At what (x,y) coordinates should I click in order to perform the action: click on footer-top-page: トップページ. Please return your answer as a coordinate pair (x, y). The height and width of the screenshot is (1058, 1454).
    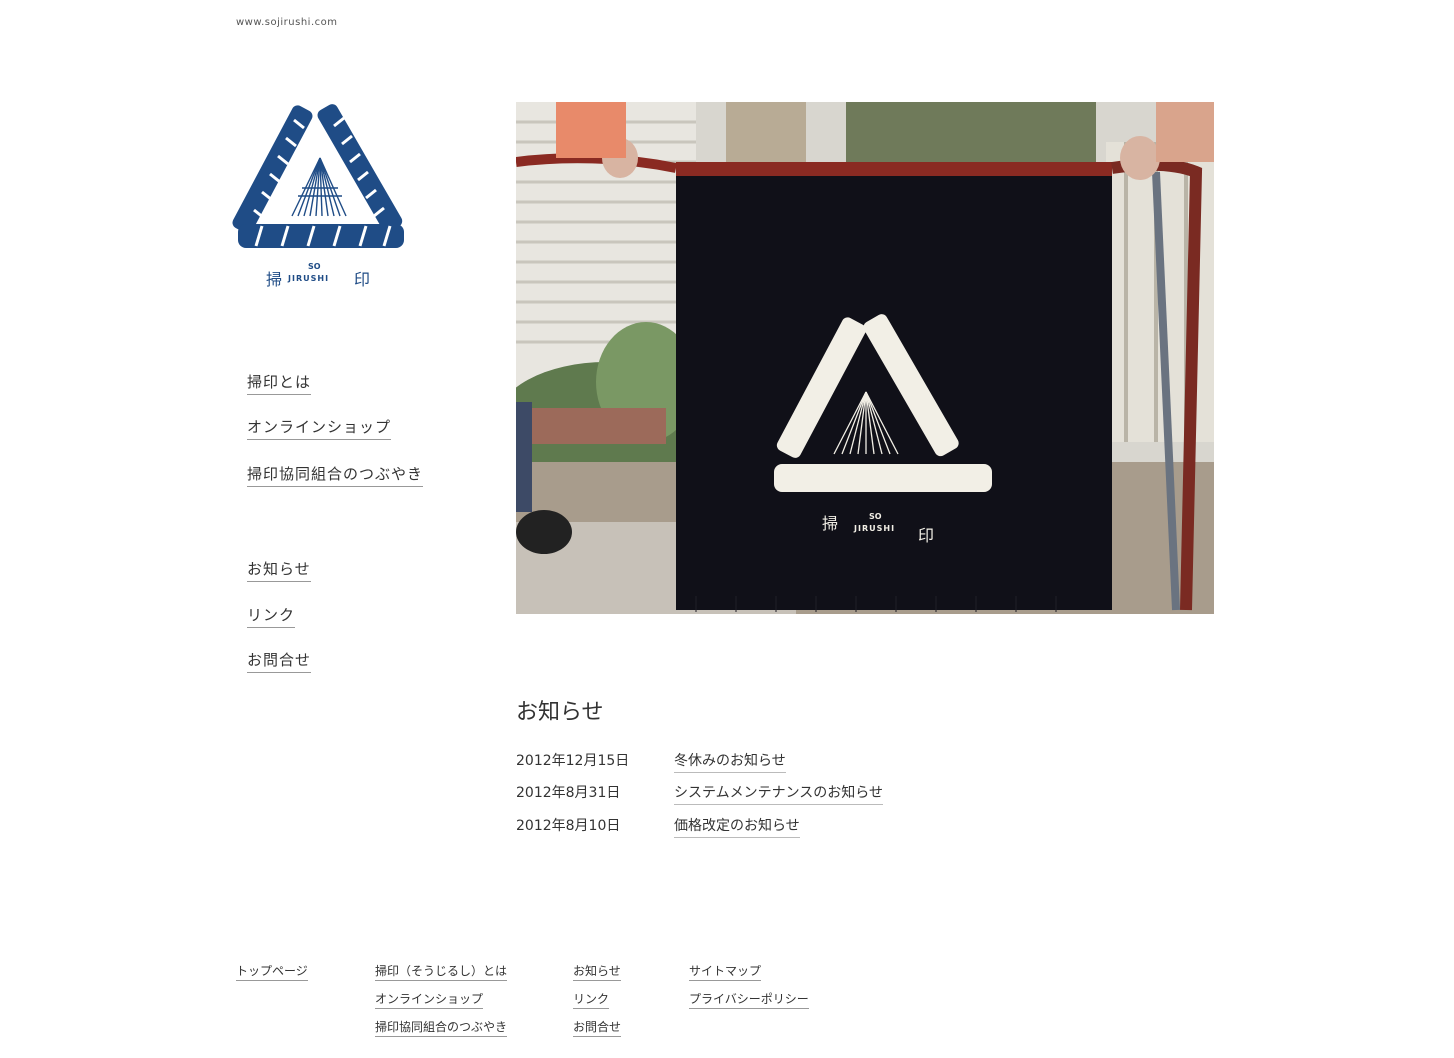
    Looking at the image, I should click on (272, 971).